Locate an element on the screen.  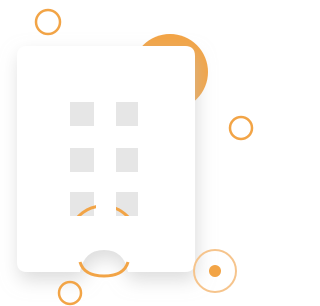
decorative-arc-door is located at coordinates (104, 269).